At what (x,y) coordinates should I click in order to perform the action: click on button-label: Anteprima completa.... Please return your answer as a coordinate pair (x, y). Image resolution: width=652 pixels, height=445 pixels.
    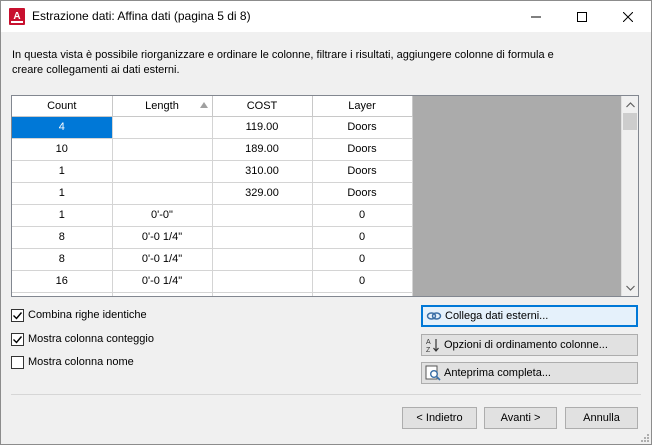
    Looking at the image, I should click on (497, 373).